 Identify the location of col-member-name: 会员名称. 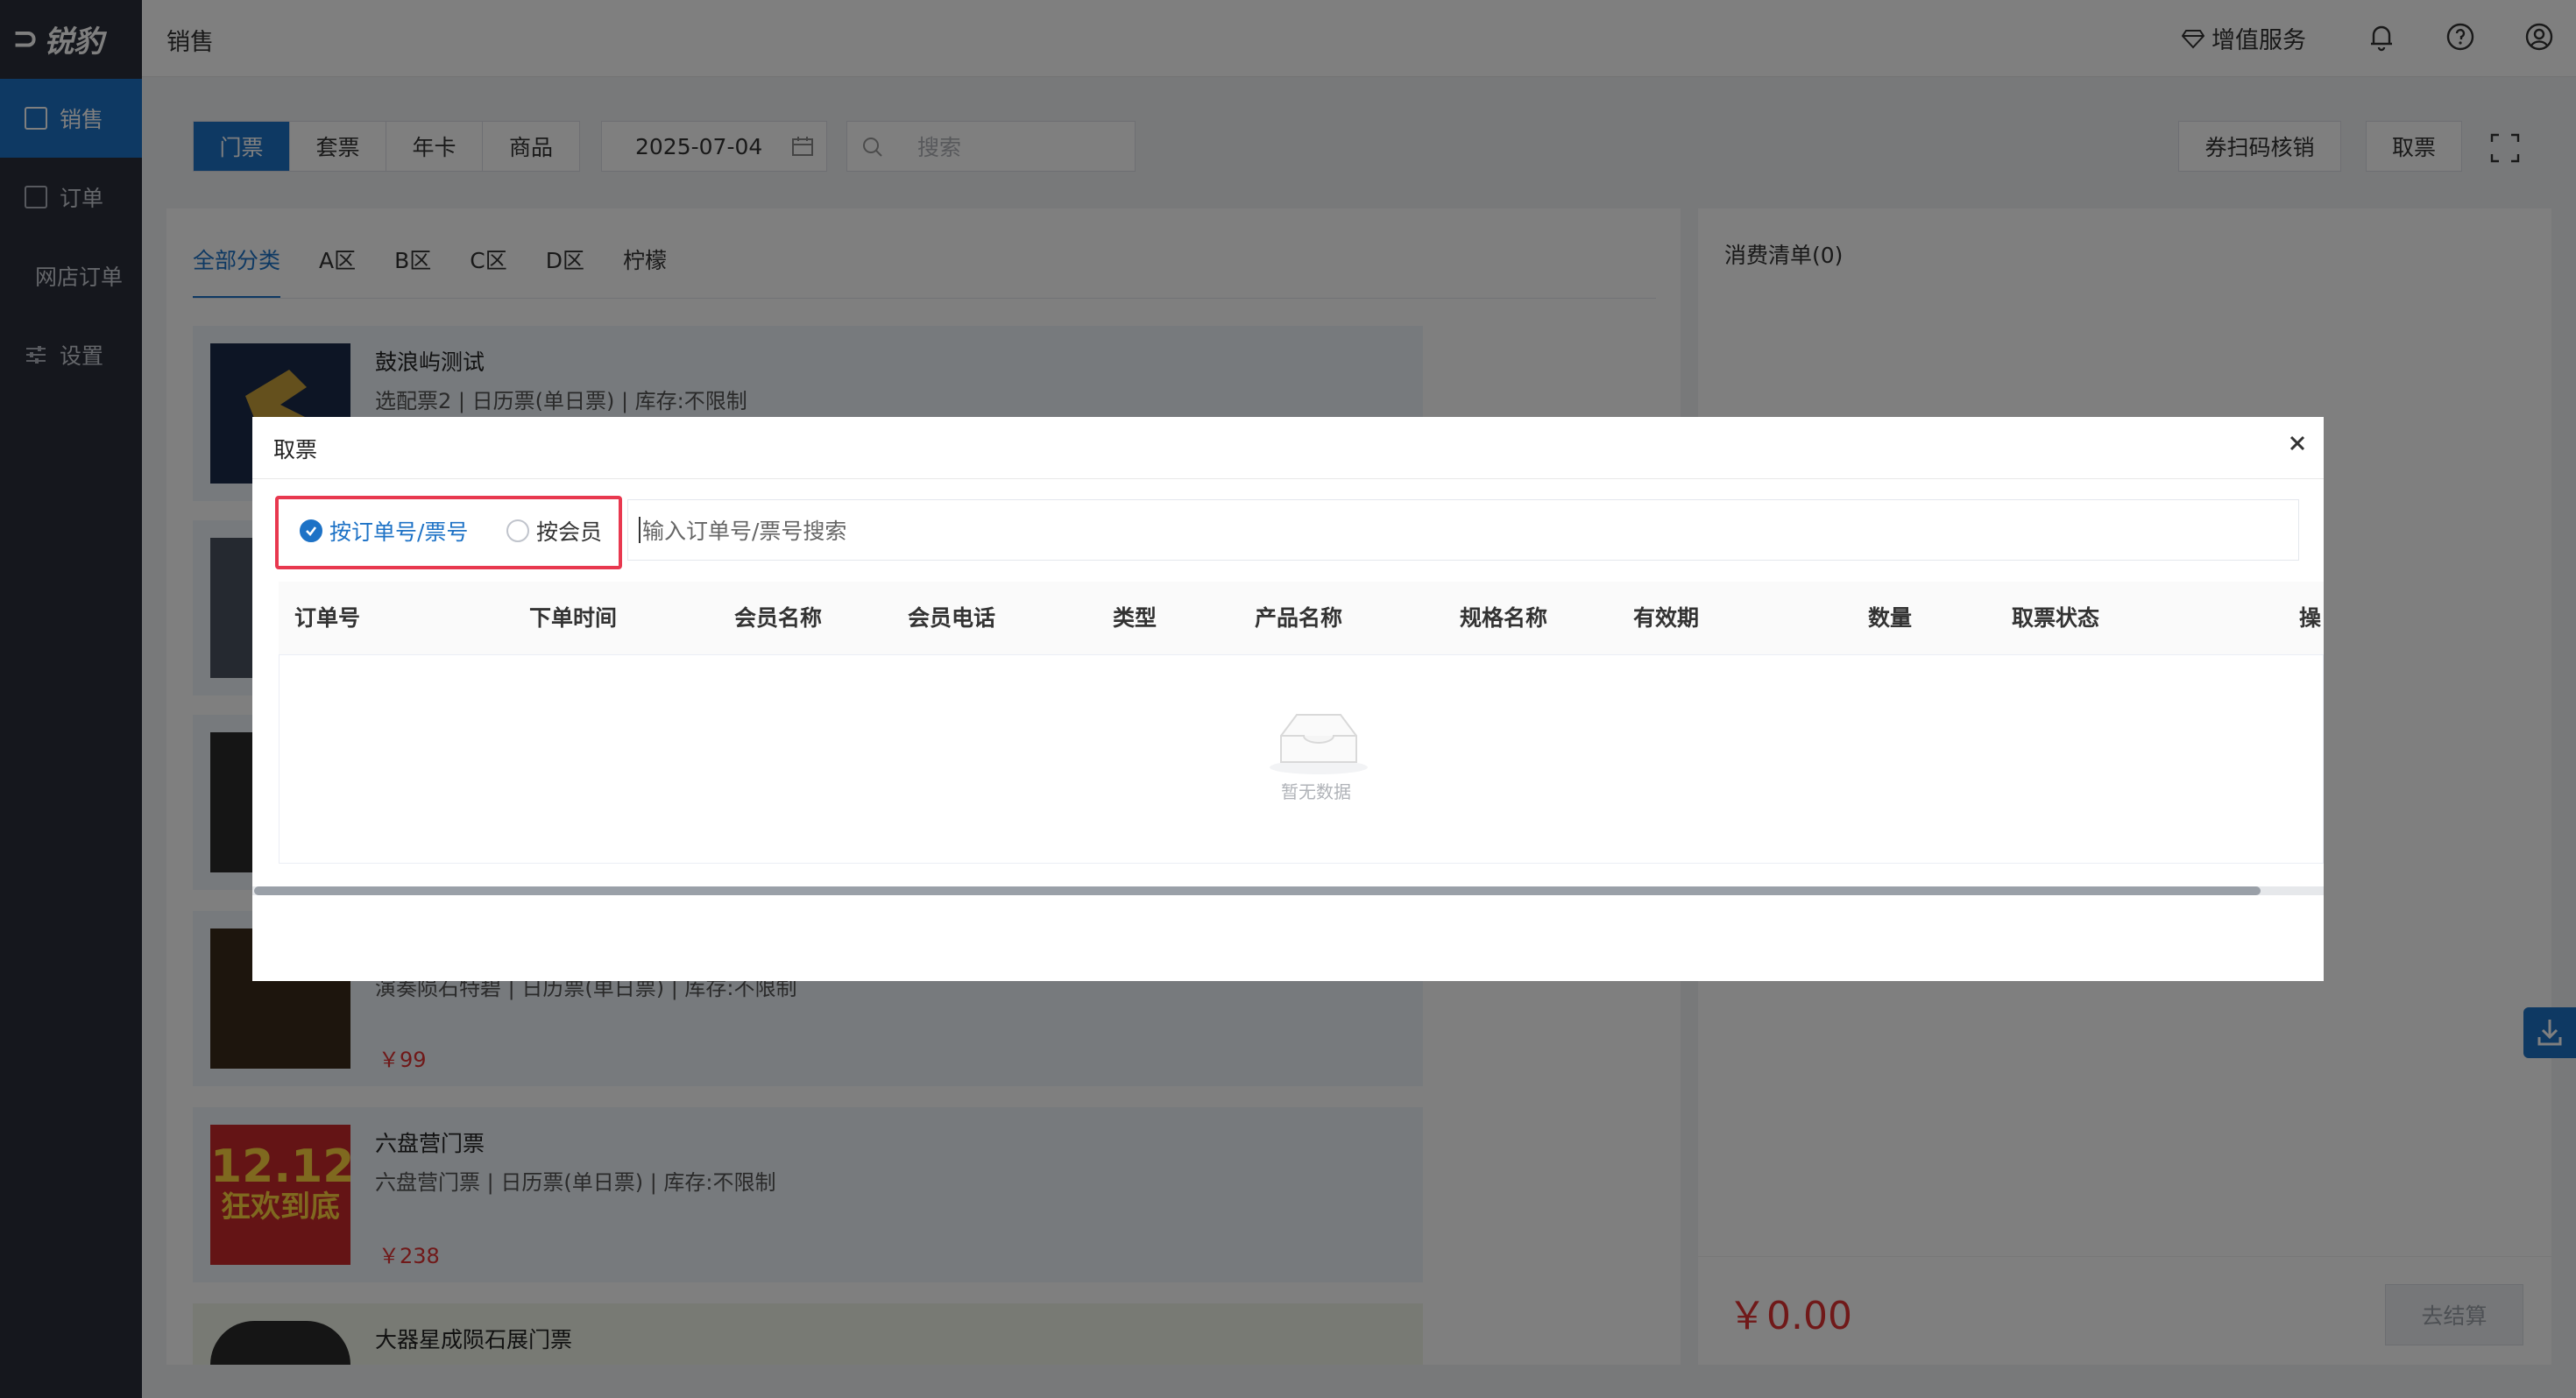
(778, 618).